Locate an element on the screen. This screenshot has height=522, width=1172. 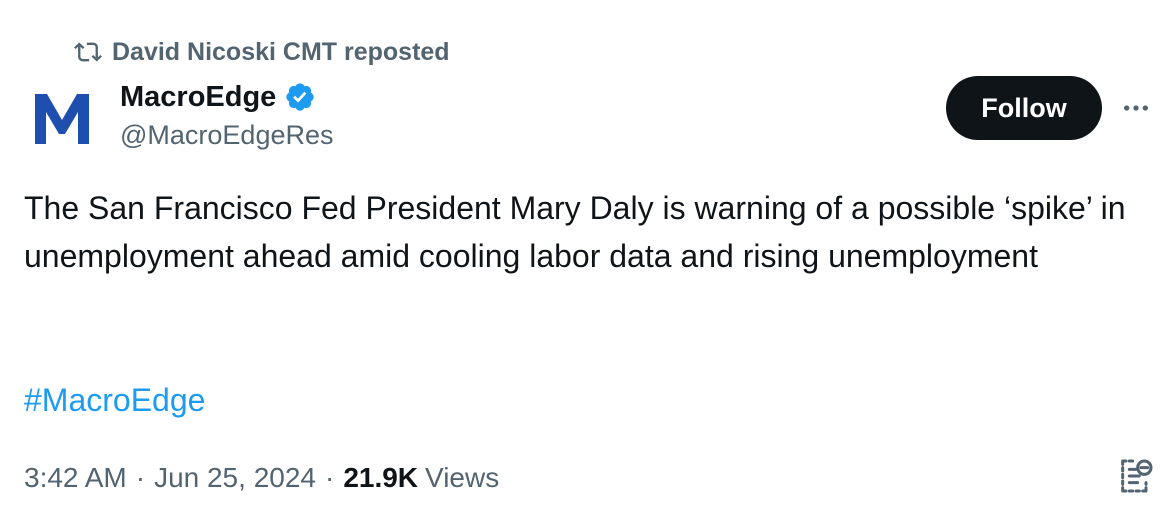
repost-text: David Nicoski CMT reposted is located at coordinates (281, 52).